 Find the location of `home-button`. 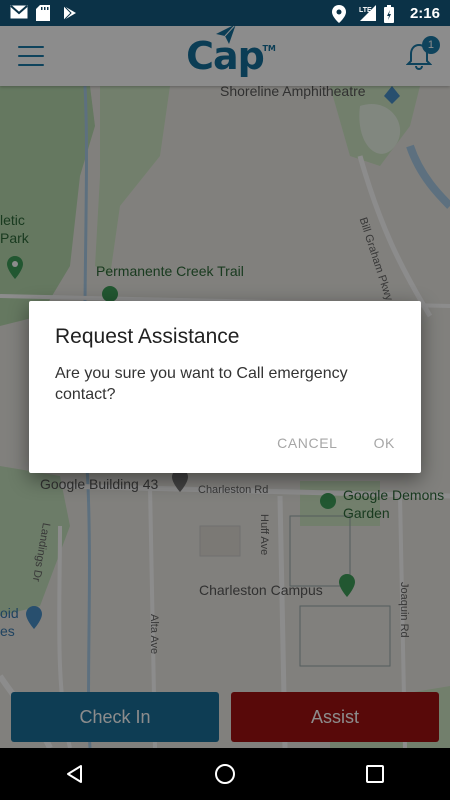

home-button is located at coordinates (225, 774).